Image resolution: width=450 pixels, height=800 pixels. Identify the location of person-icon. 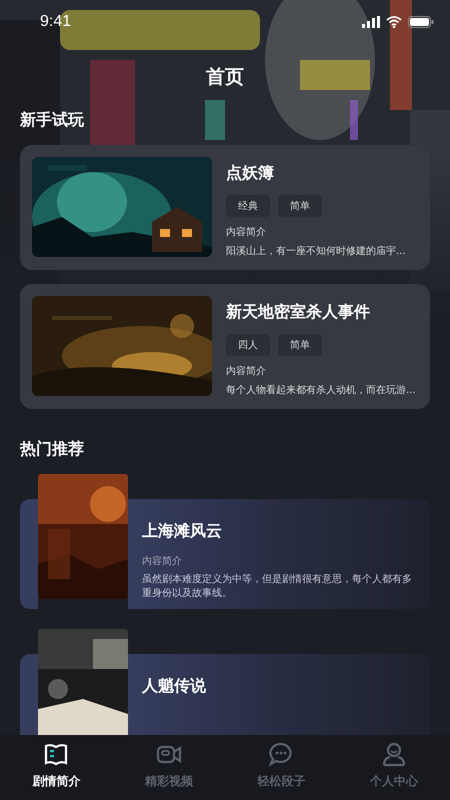
(393, 754).